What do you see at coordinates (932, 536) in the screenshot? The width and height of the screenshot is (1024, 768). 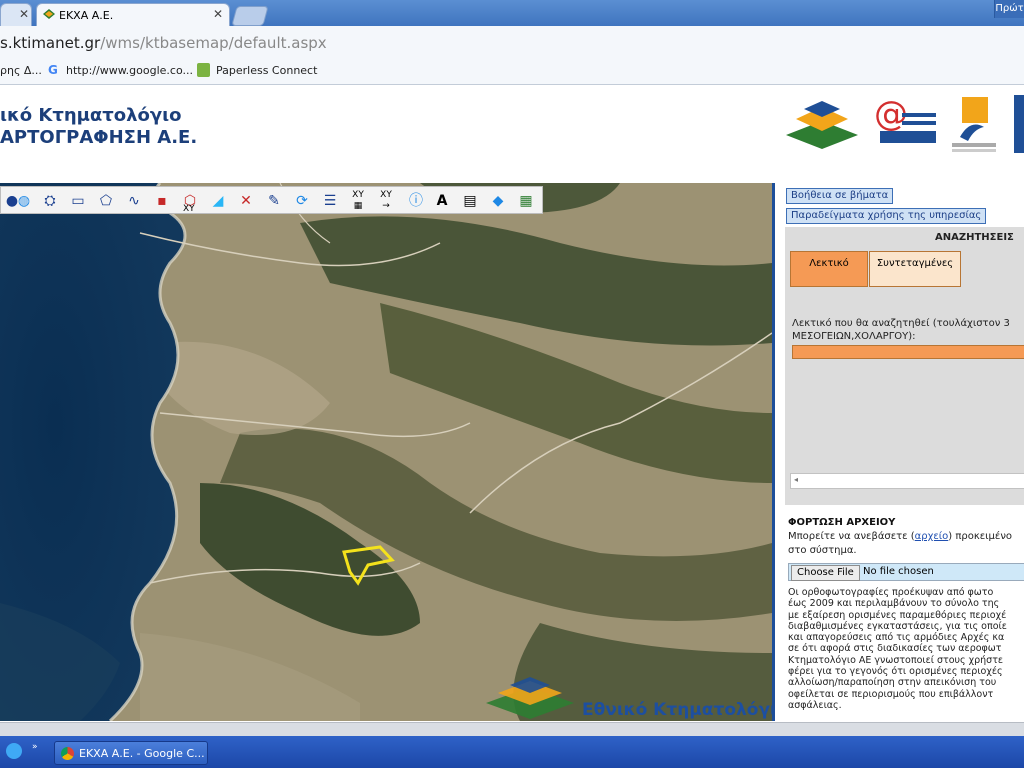 I see `upload-file-link: αρχείο` at bounding box center [932, 536].